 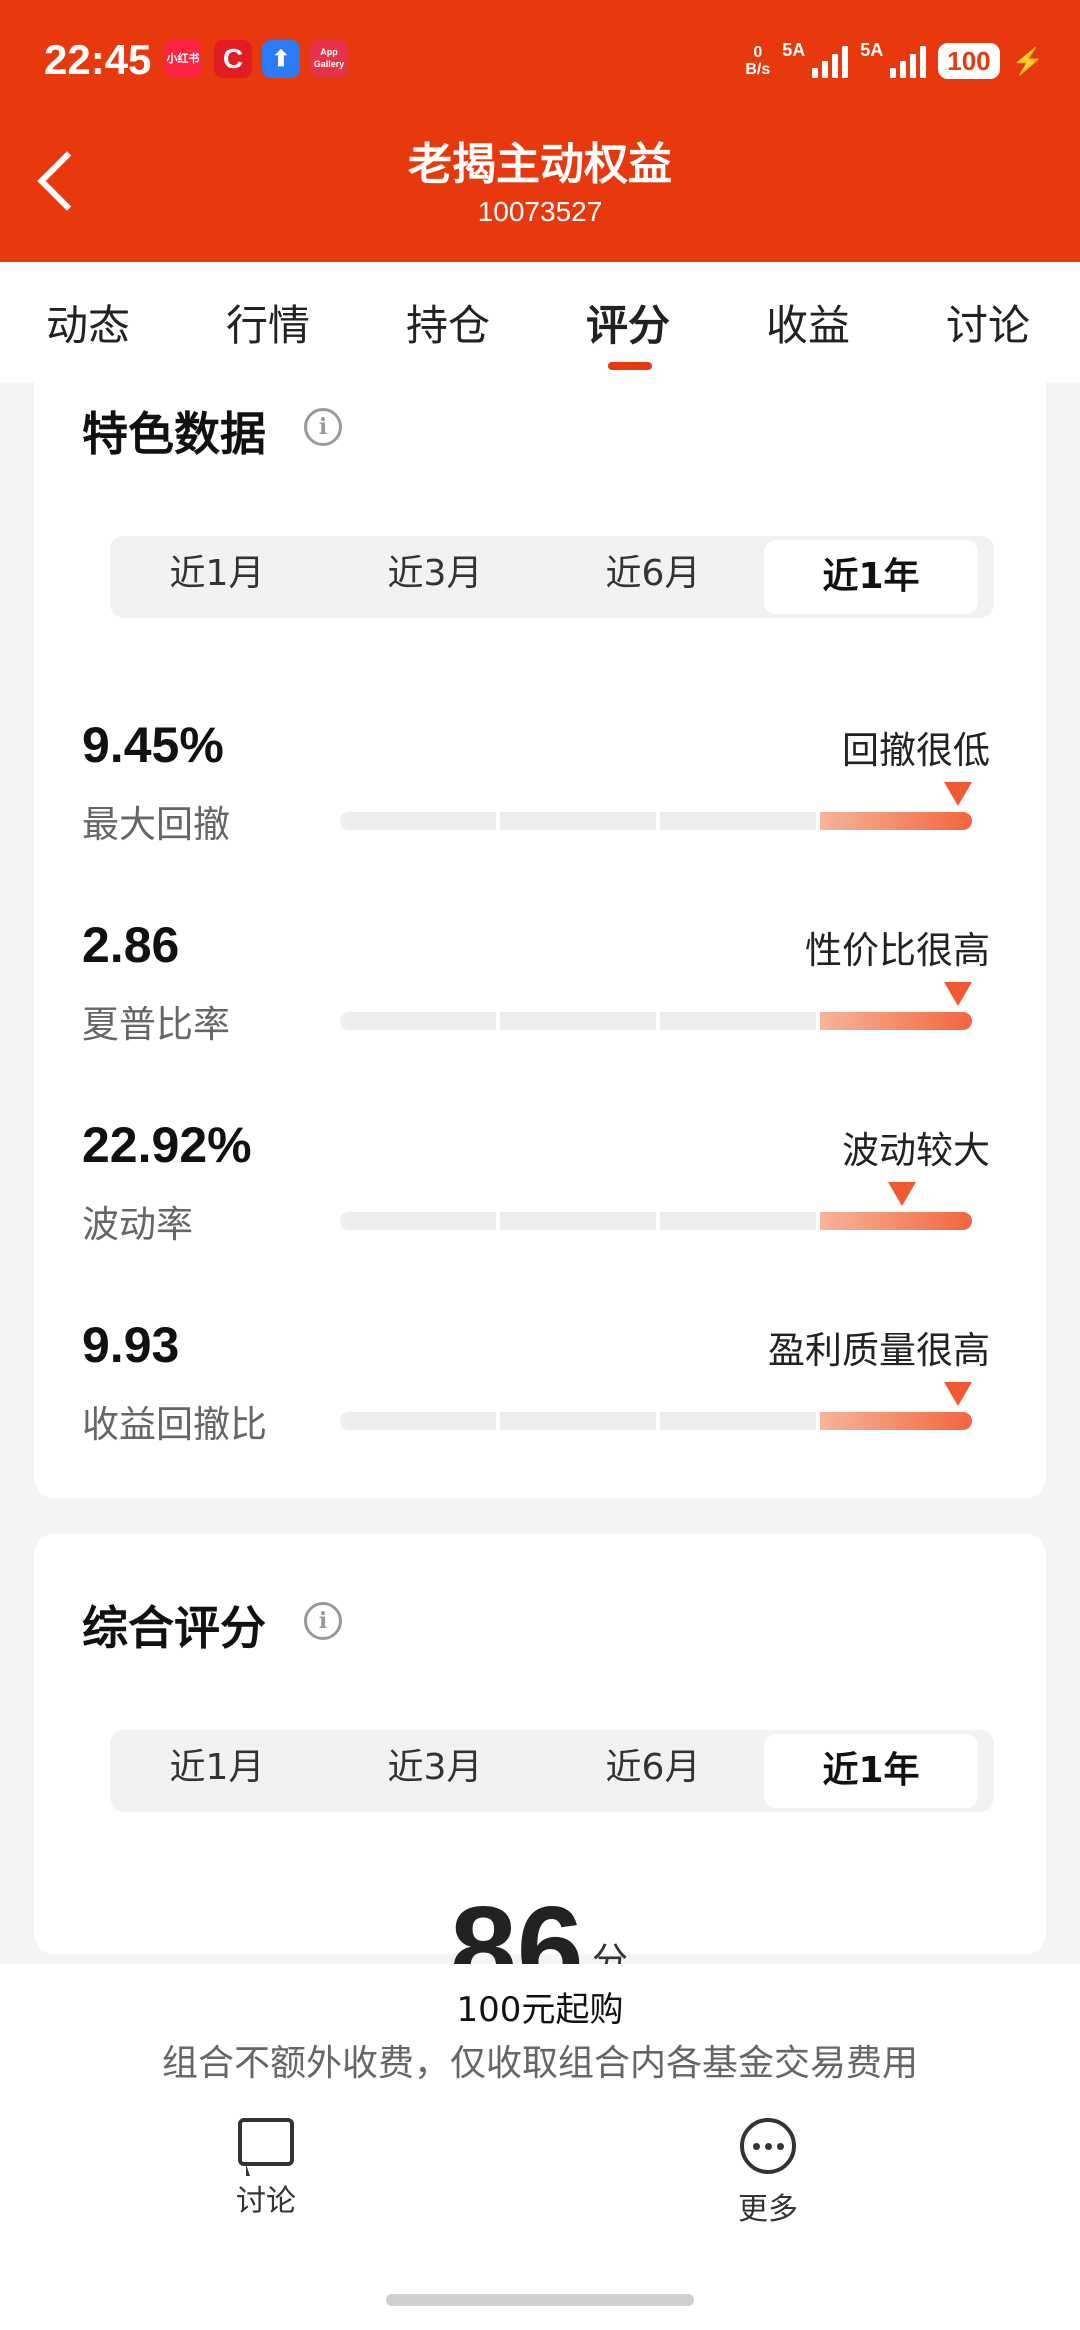 What do you see at coordinates (131, 1345) in the screenshot?
I see `return-drawdown-ratio-value: 9.93` at bounding box center [131, 1345].